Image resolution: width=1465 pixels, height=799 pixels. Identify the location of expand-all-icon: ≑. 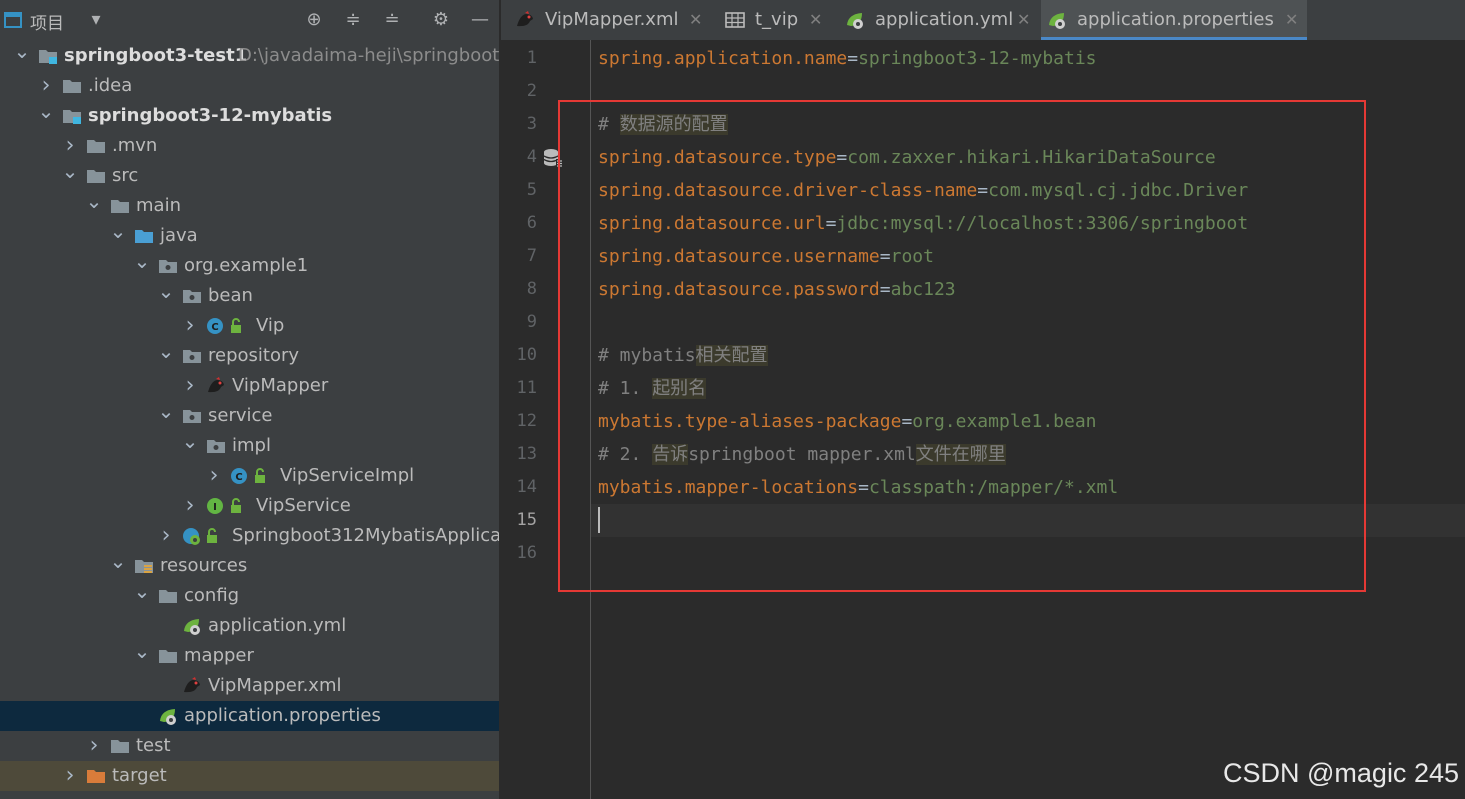
(353, 20).